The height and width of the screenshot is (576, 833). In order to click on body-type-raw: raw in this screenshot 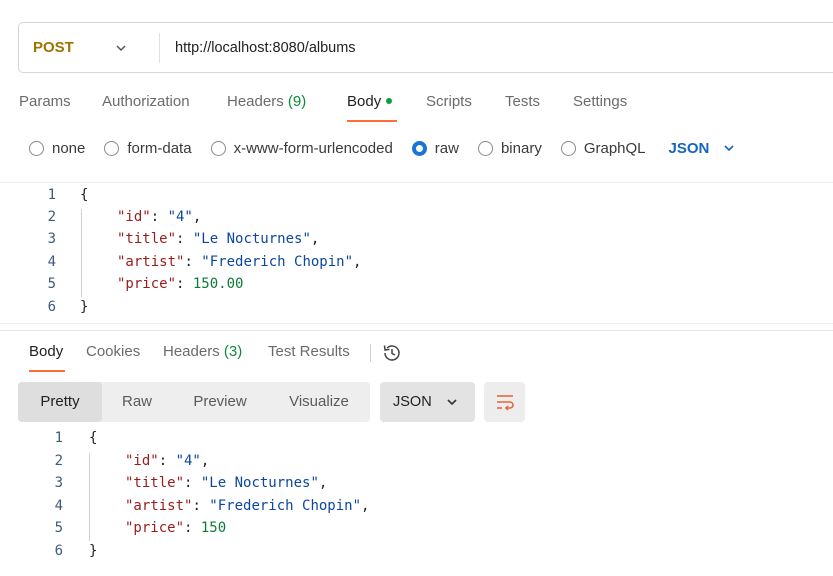, I will do `click(435, 148)`.